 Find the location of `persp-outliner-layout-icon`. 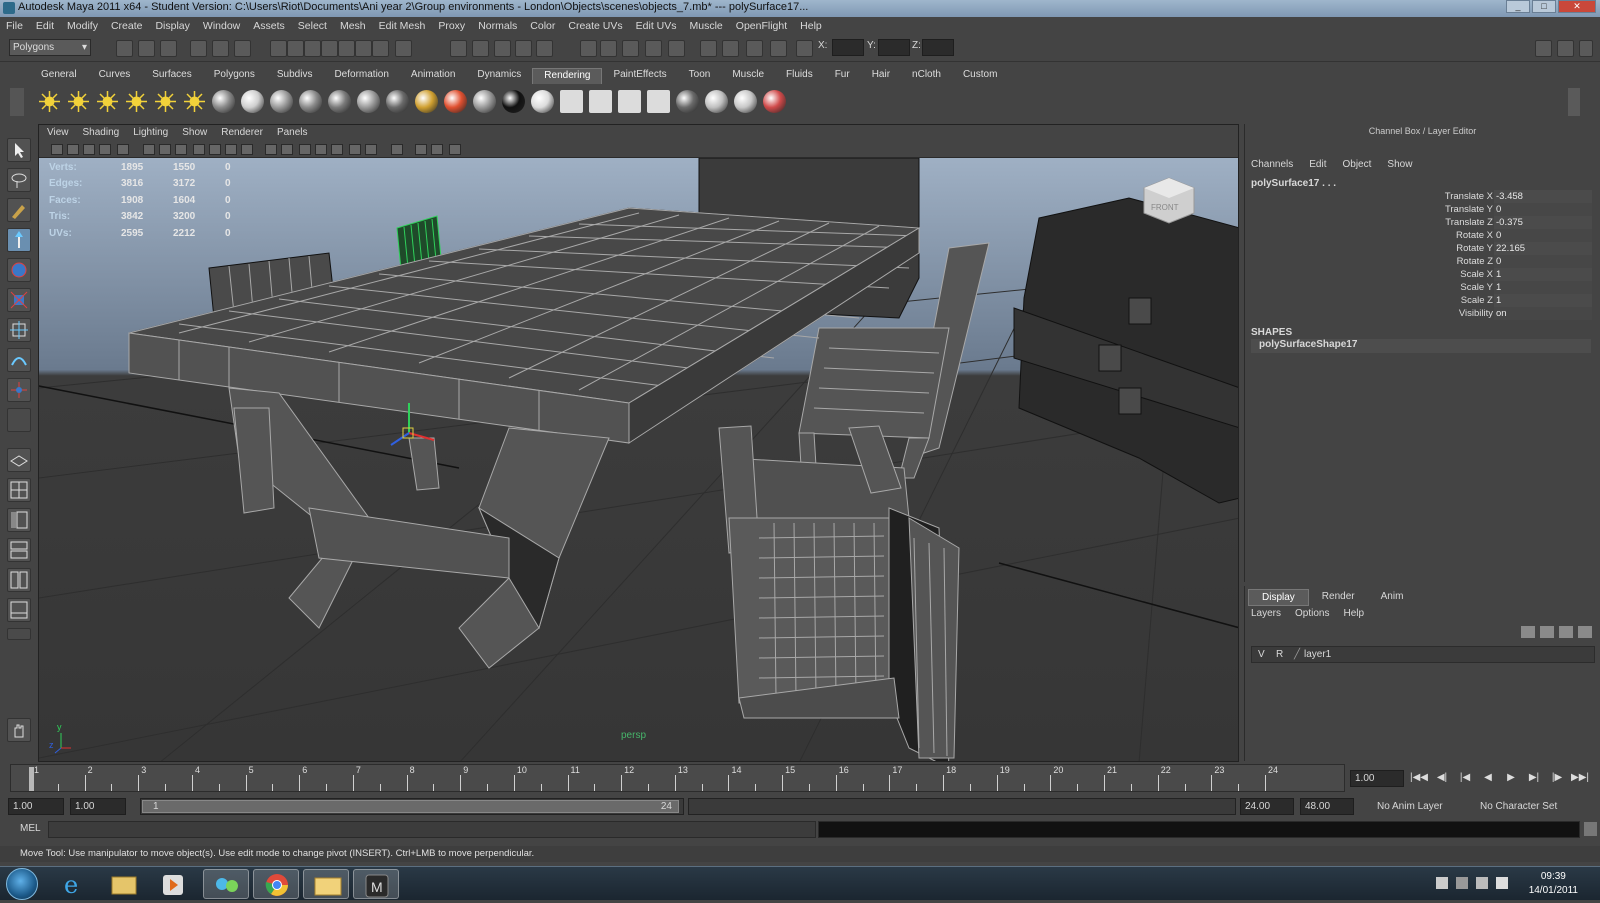

persp-outliner-layout-icon is located at coordinates (19, 520).